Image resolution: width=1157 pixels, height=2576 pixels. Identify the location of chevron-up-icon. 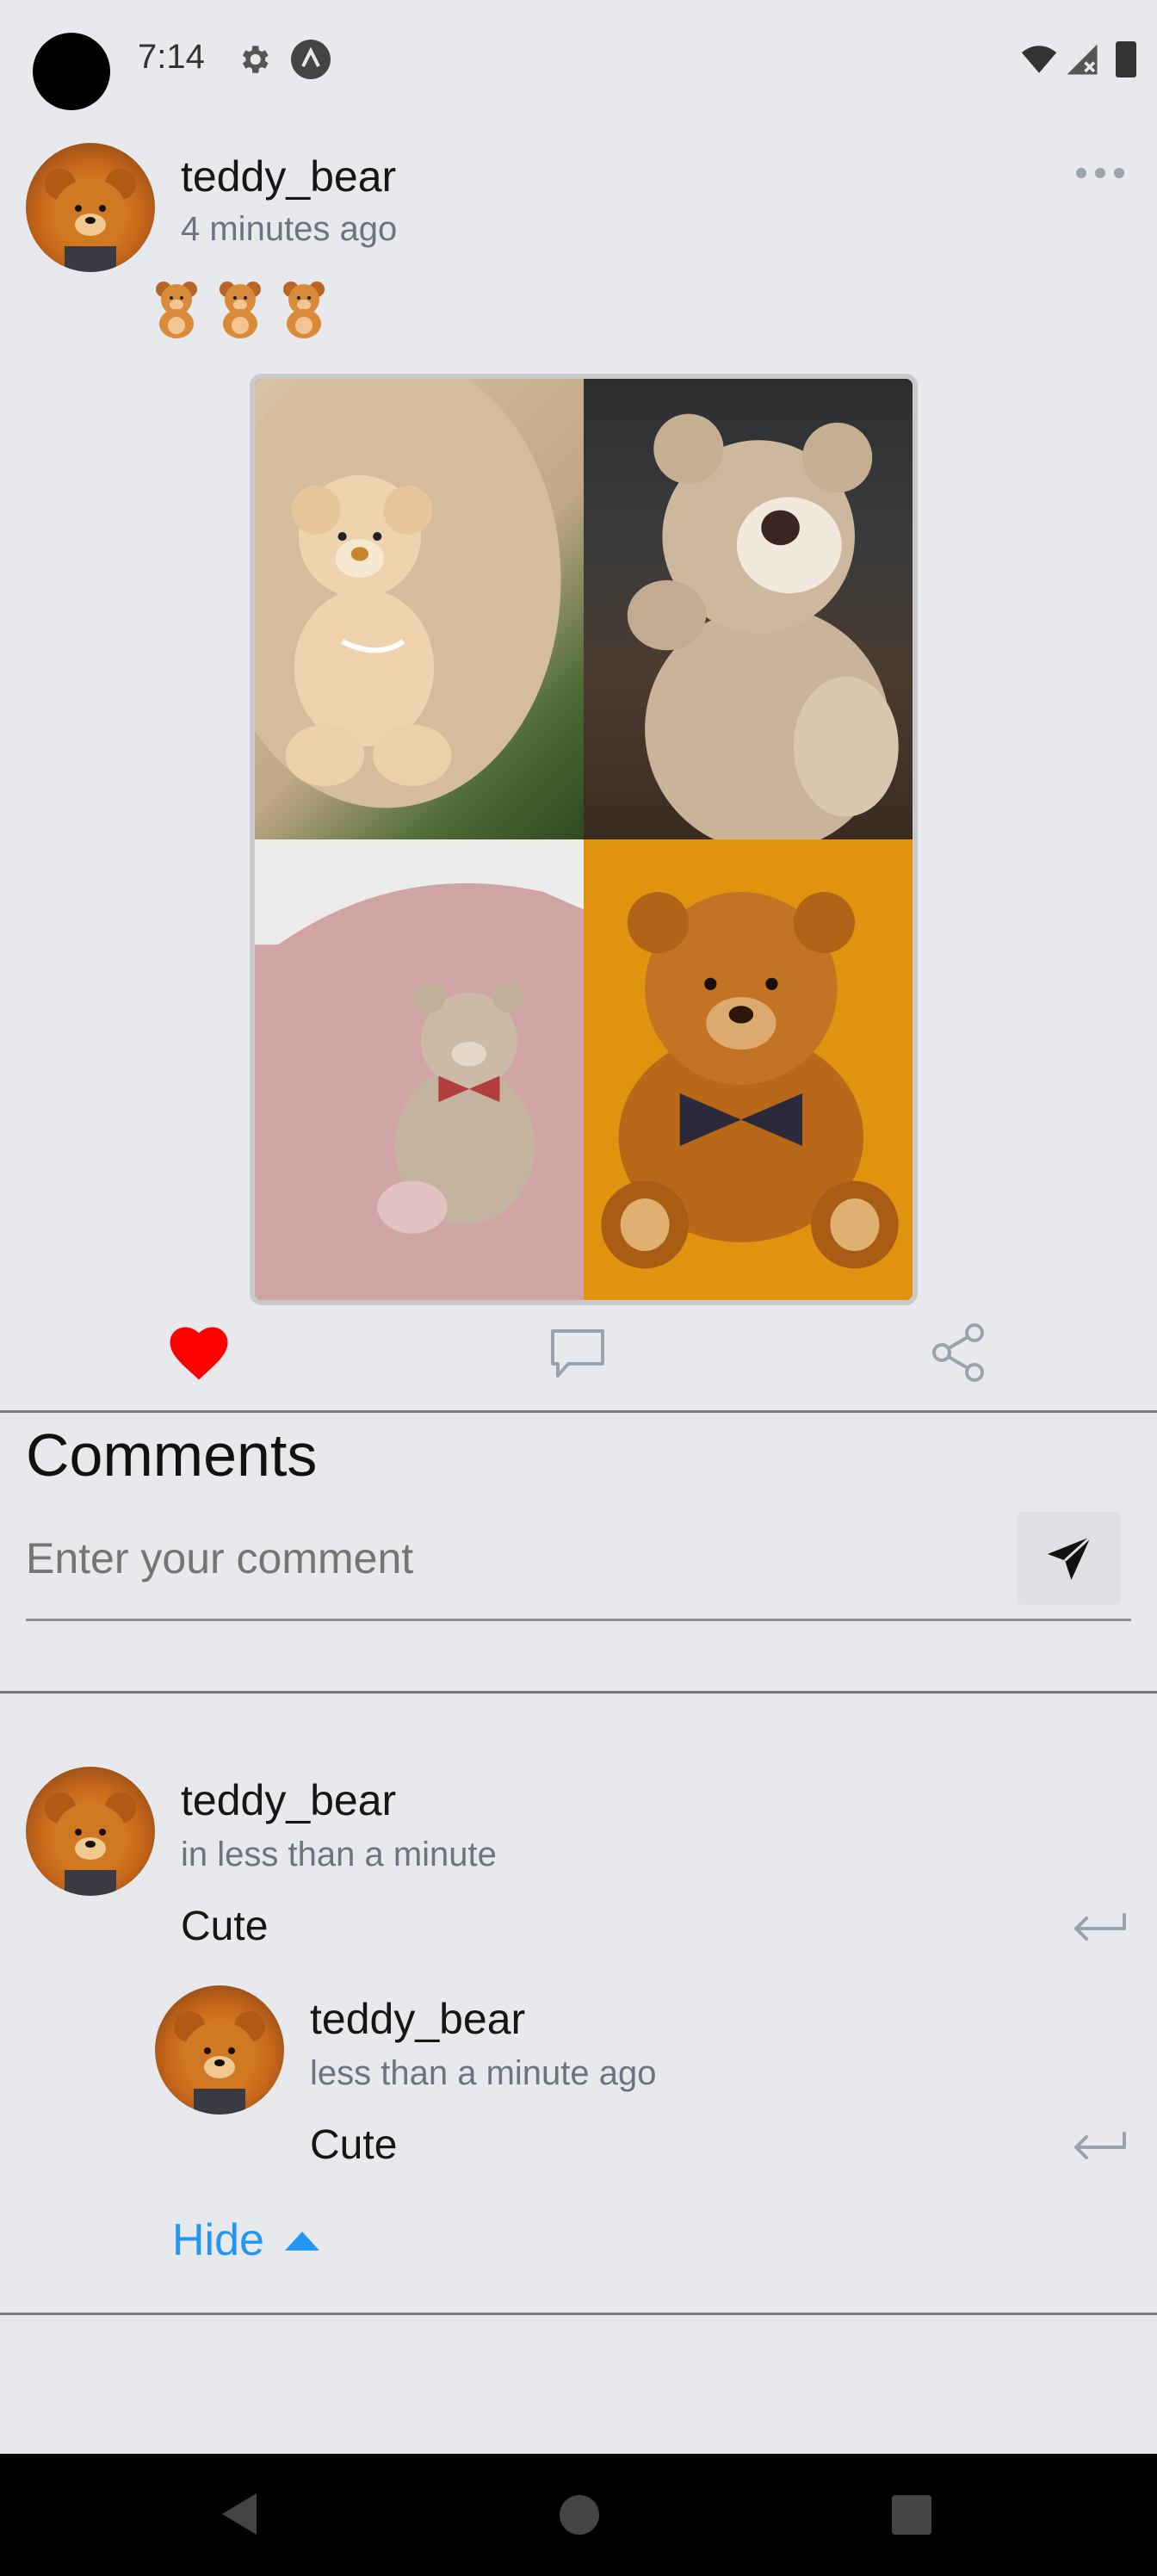
(301, 2242).